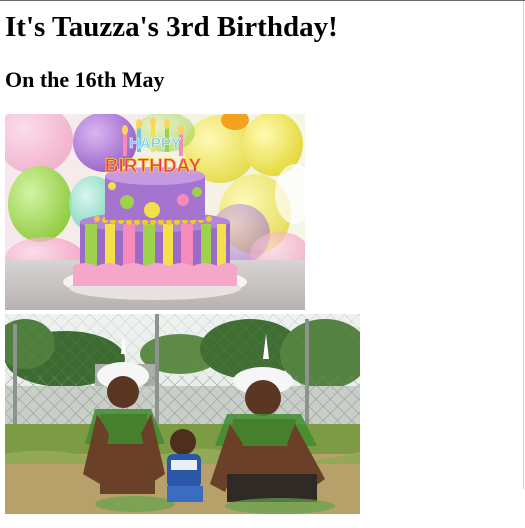  I want to click on page-heading: It's Tauzza's 3rd Birthday!, so click(171, 27).